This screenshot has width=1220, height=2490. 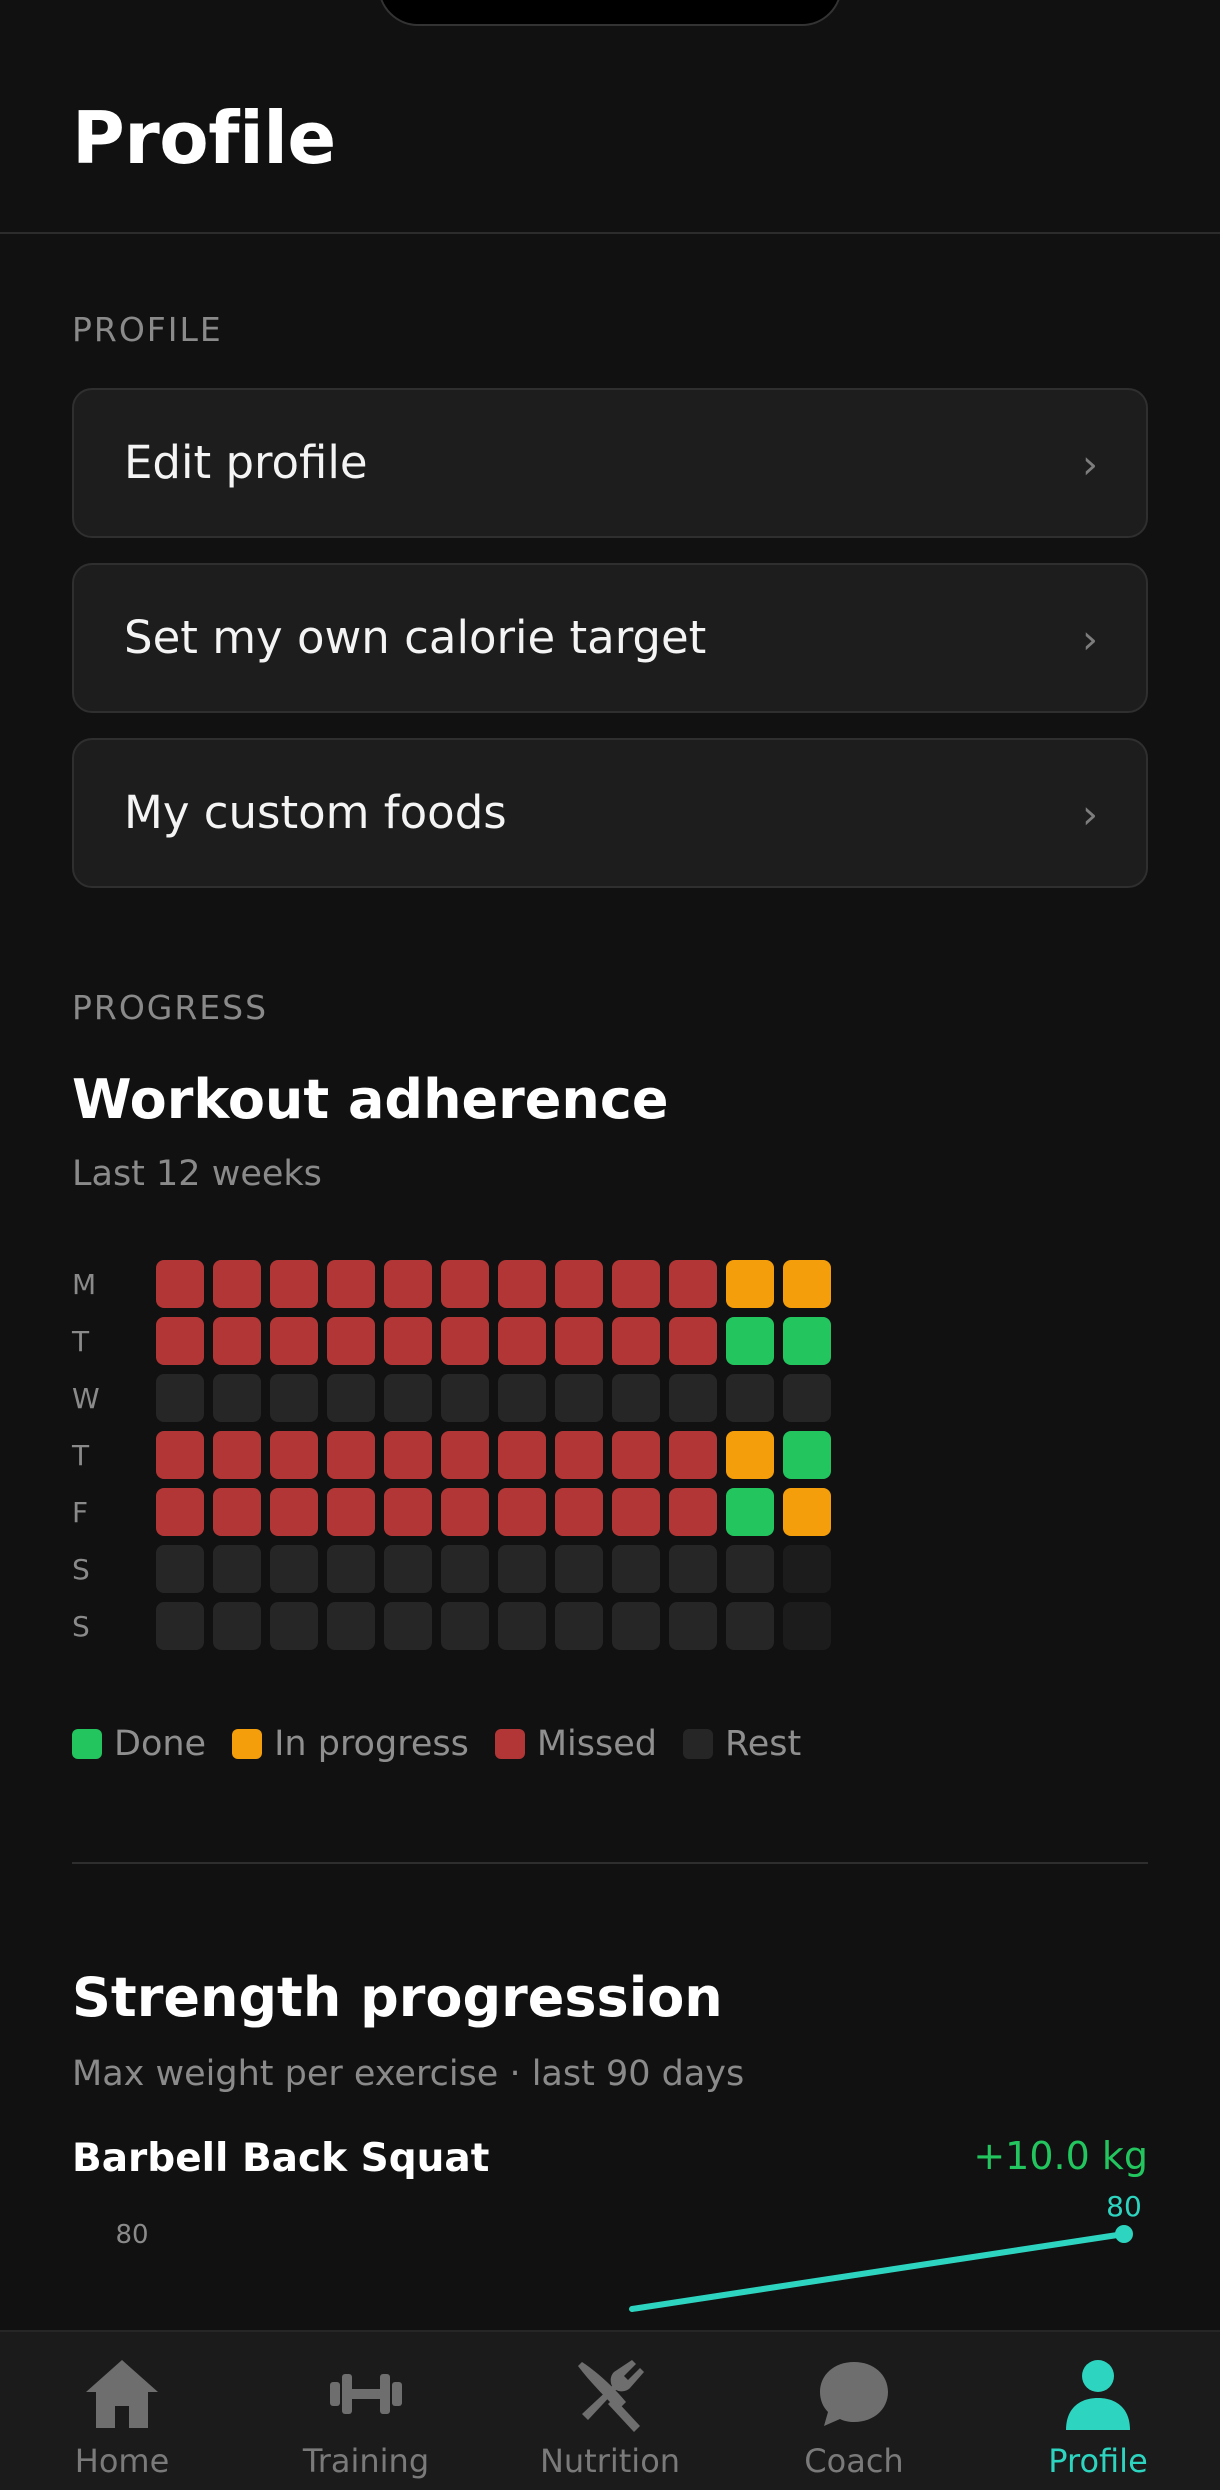 I want to click on tab-nutrition: Nutrition, so click(x=610, y=2411).